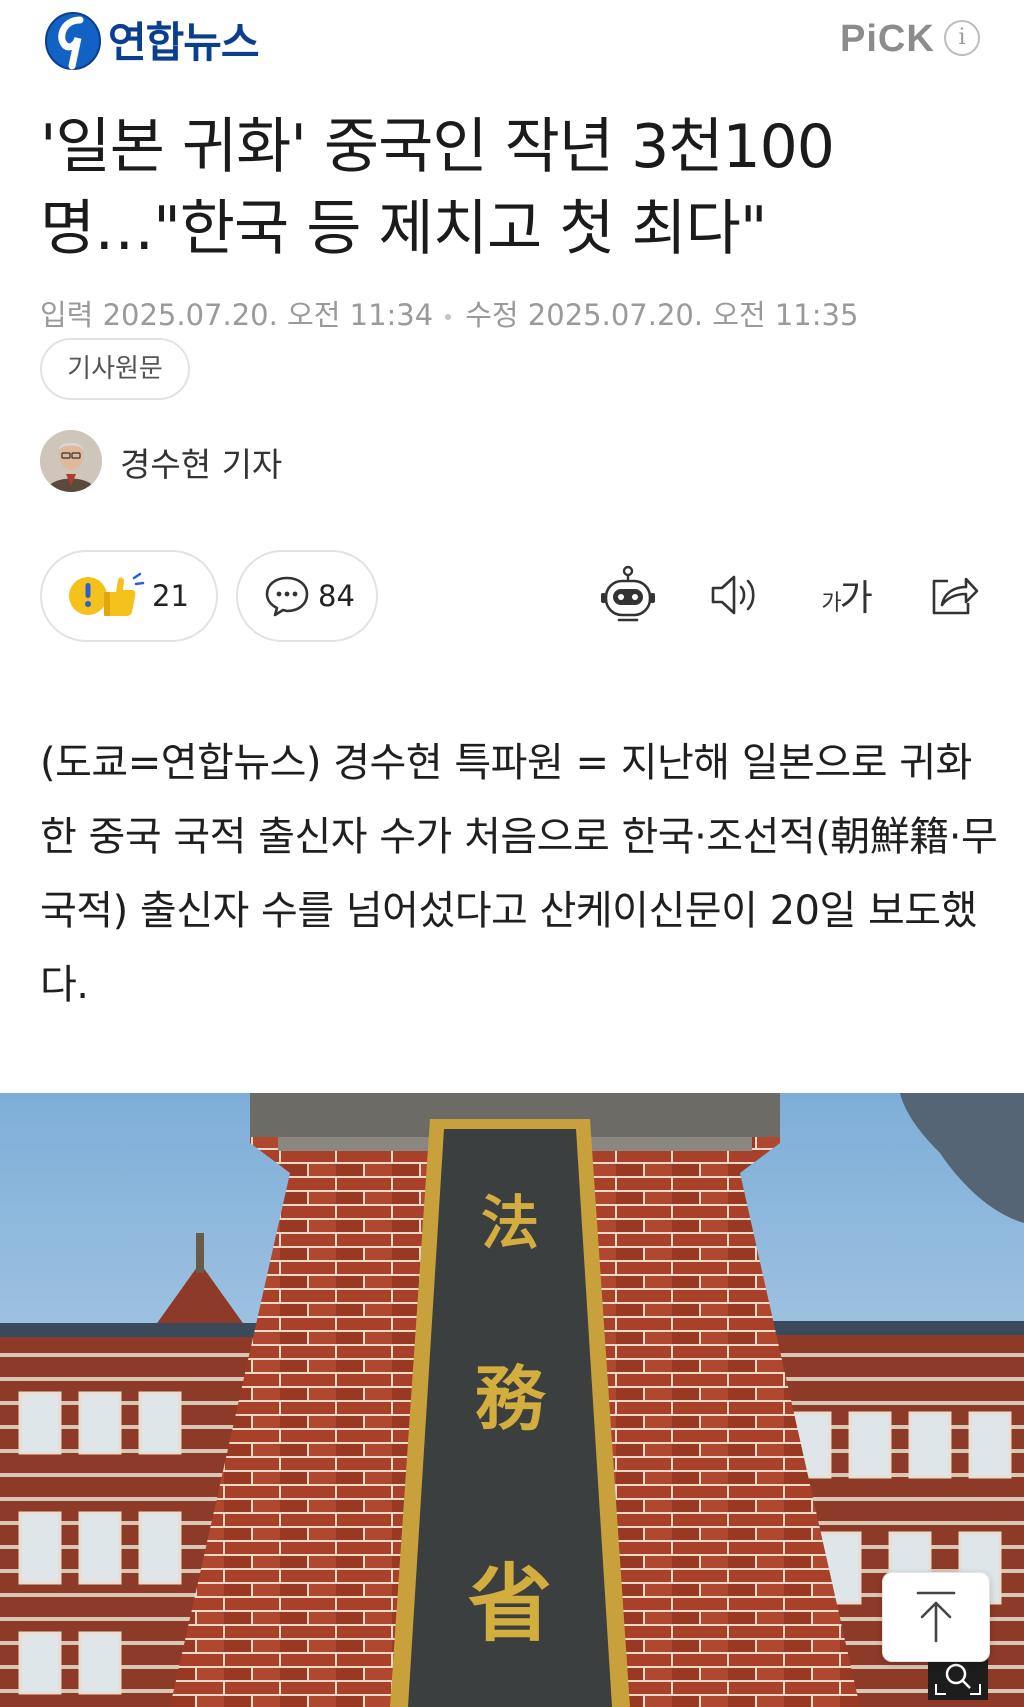  What do you see at coordinates (448, 317) in the screenshot?
I see `separator-dot` at bounding box center [448, 317].